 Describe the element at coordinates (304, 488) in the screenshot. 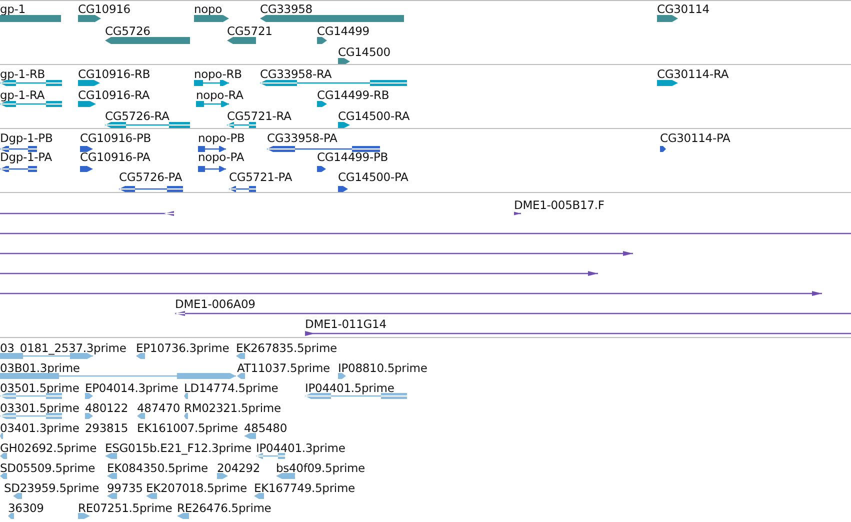

I see `feature-label: EK167749.5prime` at that location.